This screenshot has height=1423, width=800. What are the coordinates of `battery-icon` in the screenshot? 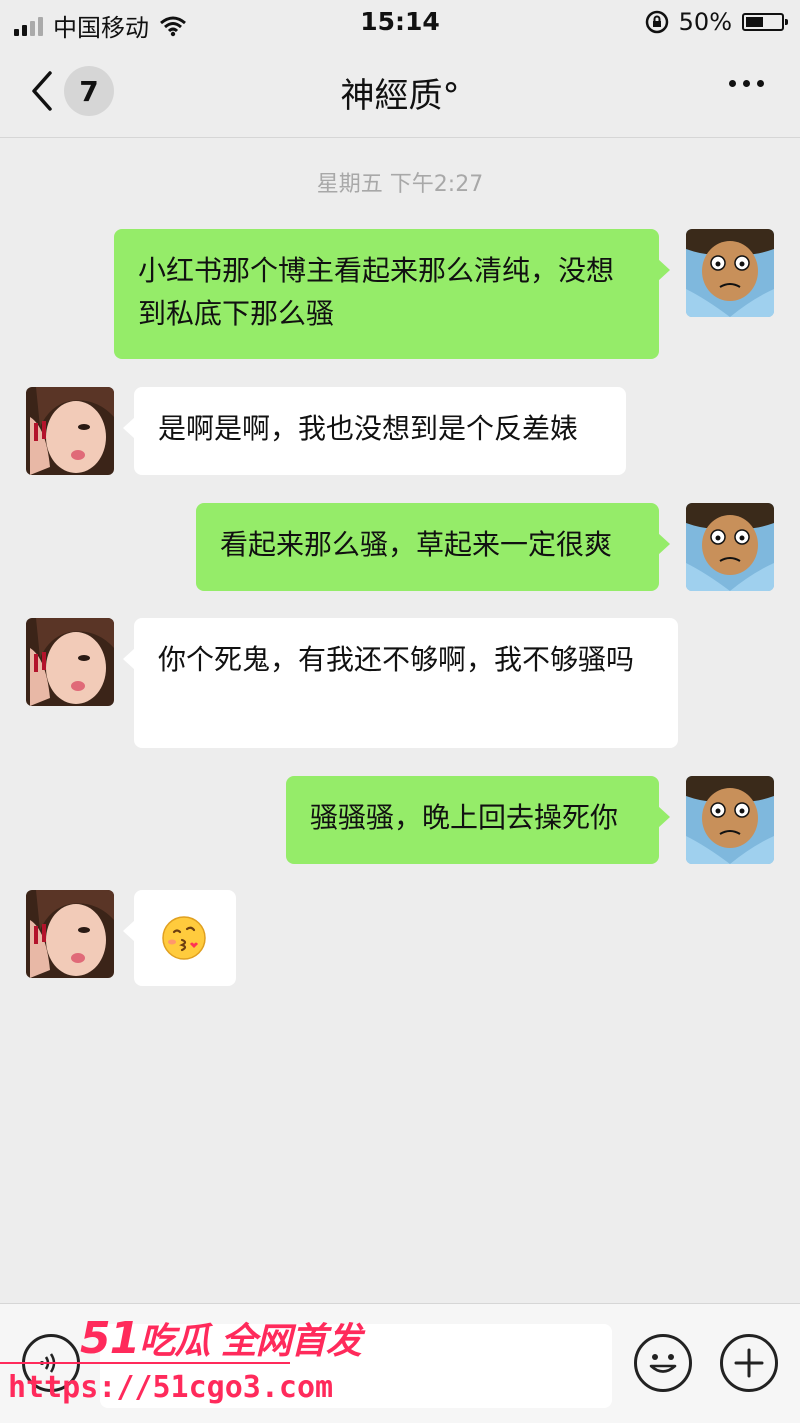 It's located at (765, 22).